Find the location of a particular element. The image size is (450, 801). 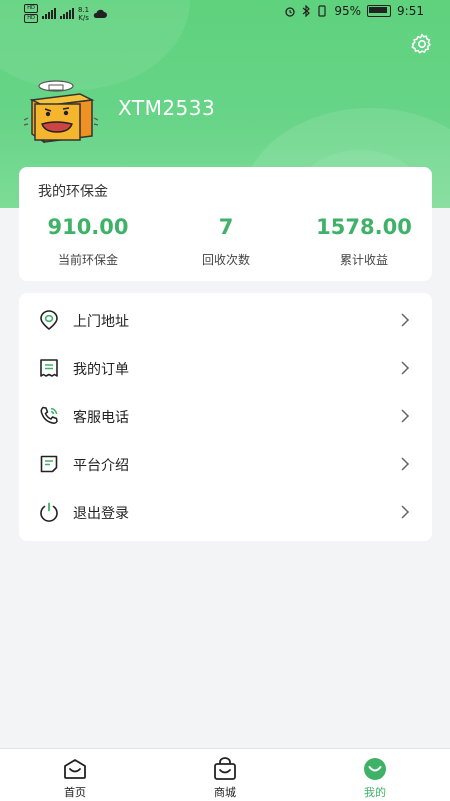

cloud-icon is located at coordinates (100, 13).